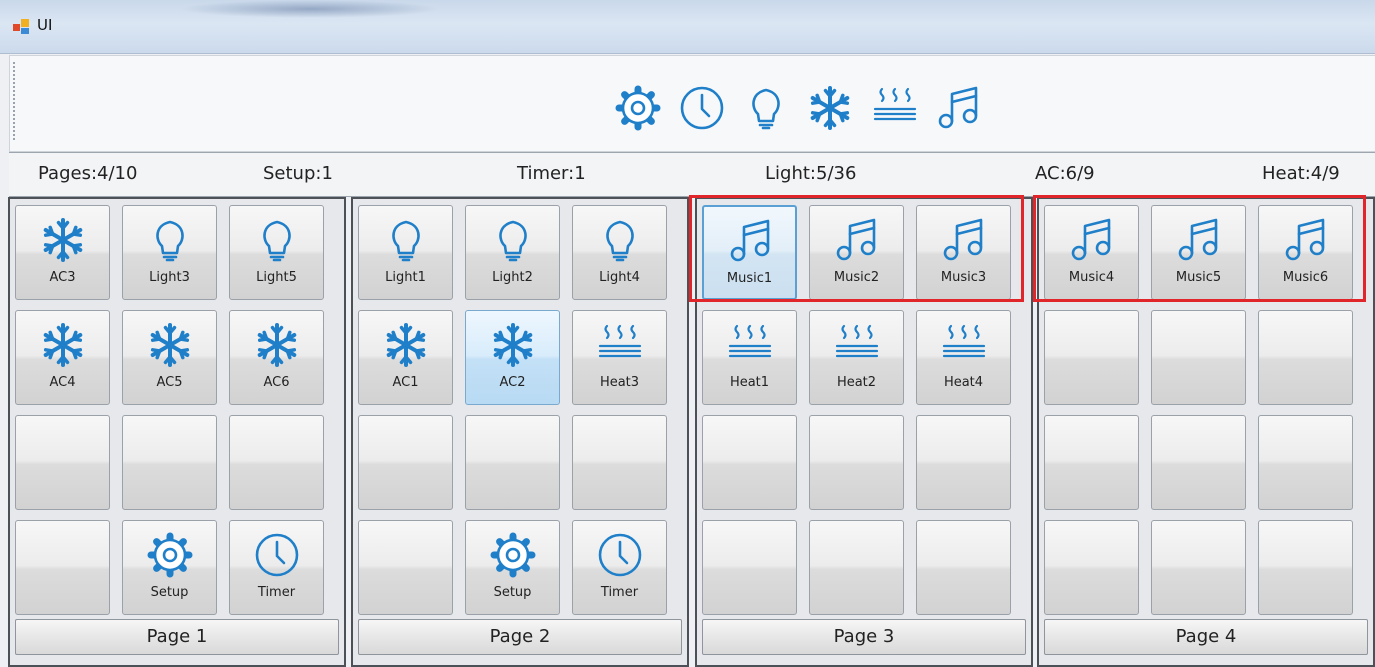 The height and width of the screenshot is (667, 1375). What do you see at coordinates (864, 637) in the screenshot?
I see `page-button-3: Page 3` at bounding box center [864, 637].